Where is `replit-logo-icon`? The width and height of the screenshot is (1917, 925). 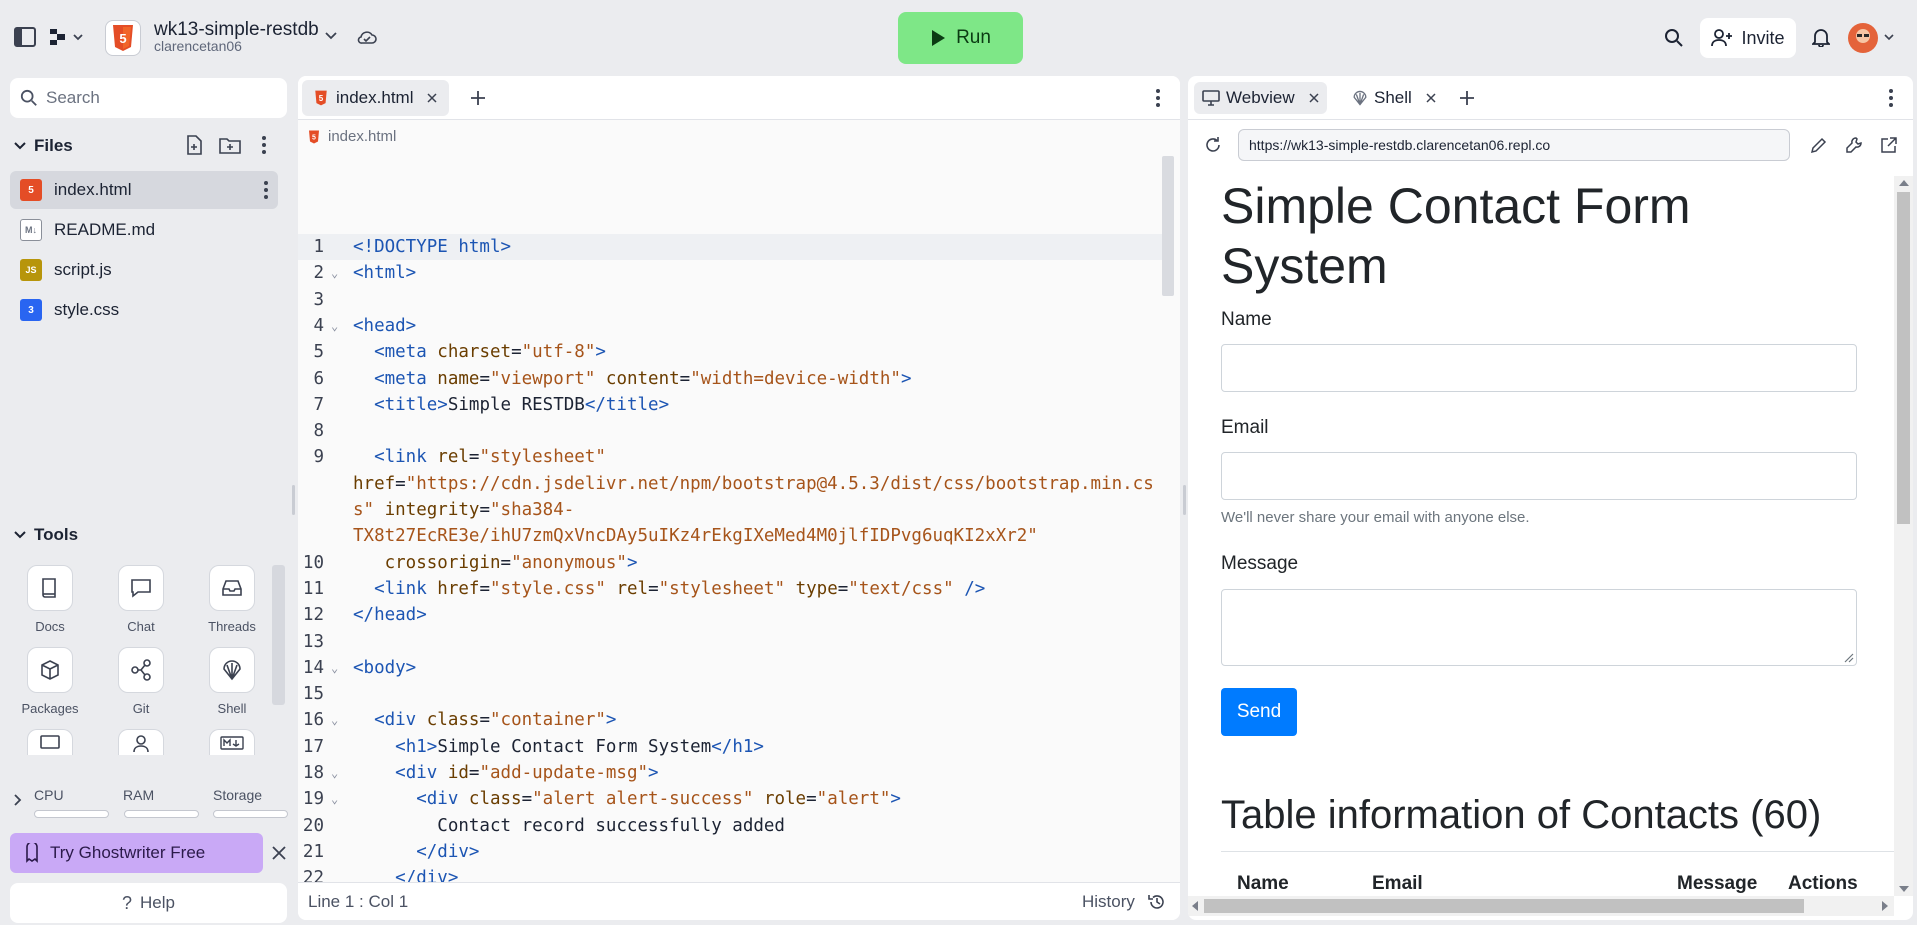
replit-logo-icon is located at coordinates (66, 37).